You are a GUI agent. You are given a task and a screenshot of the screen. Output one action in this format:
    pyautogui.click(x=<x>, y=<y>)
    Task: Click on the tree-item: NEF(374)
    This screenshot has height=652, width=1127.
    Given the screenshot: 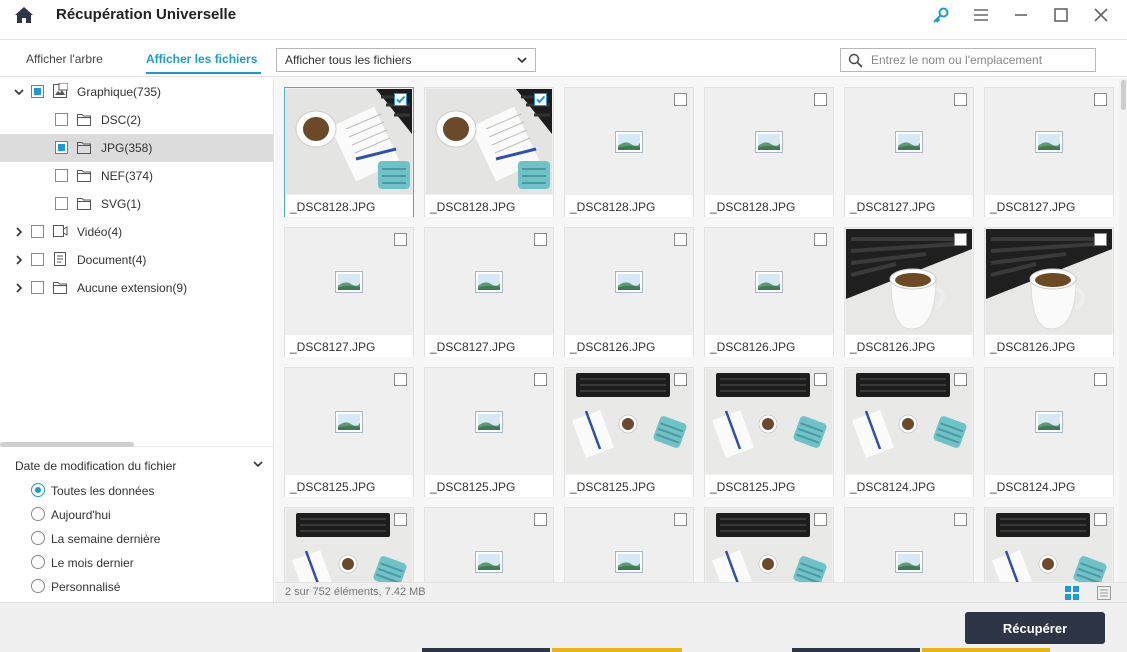 What is the action you would take?
    pyautogui.click(x=136, y=176)
    